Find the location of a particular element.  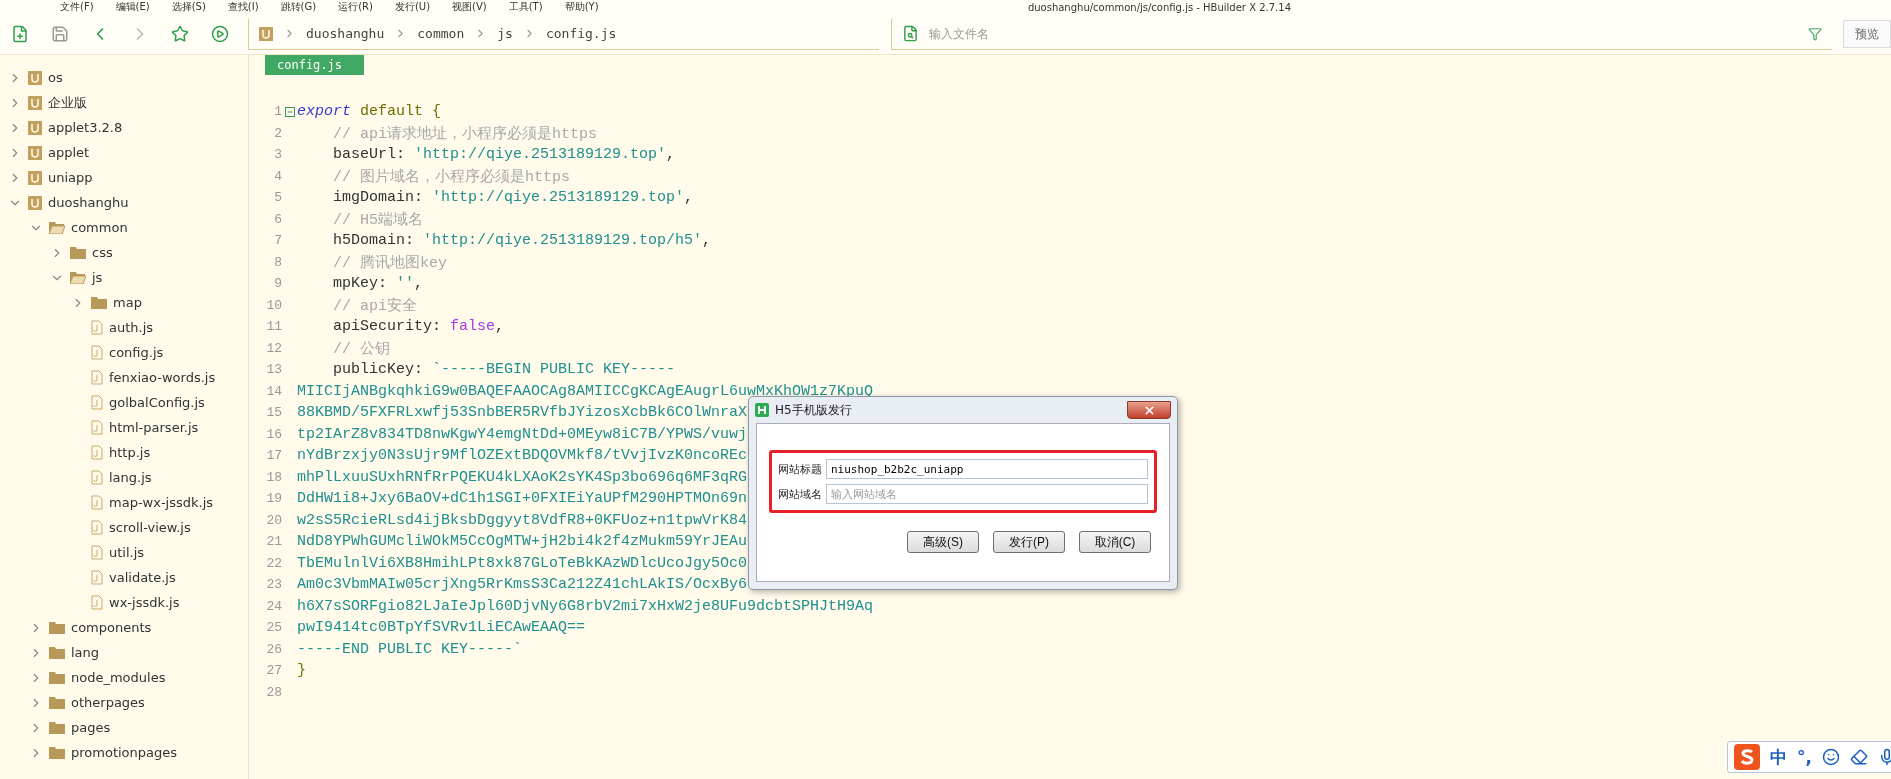

tree-item: scroll-view.js is located at coordinates (124, 527).